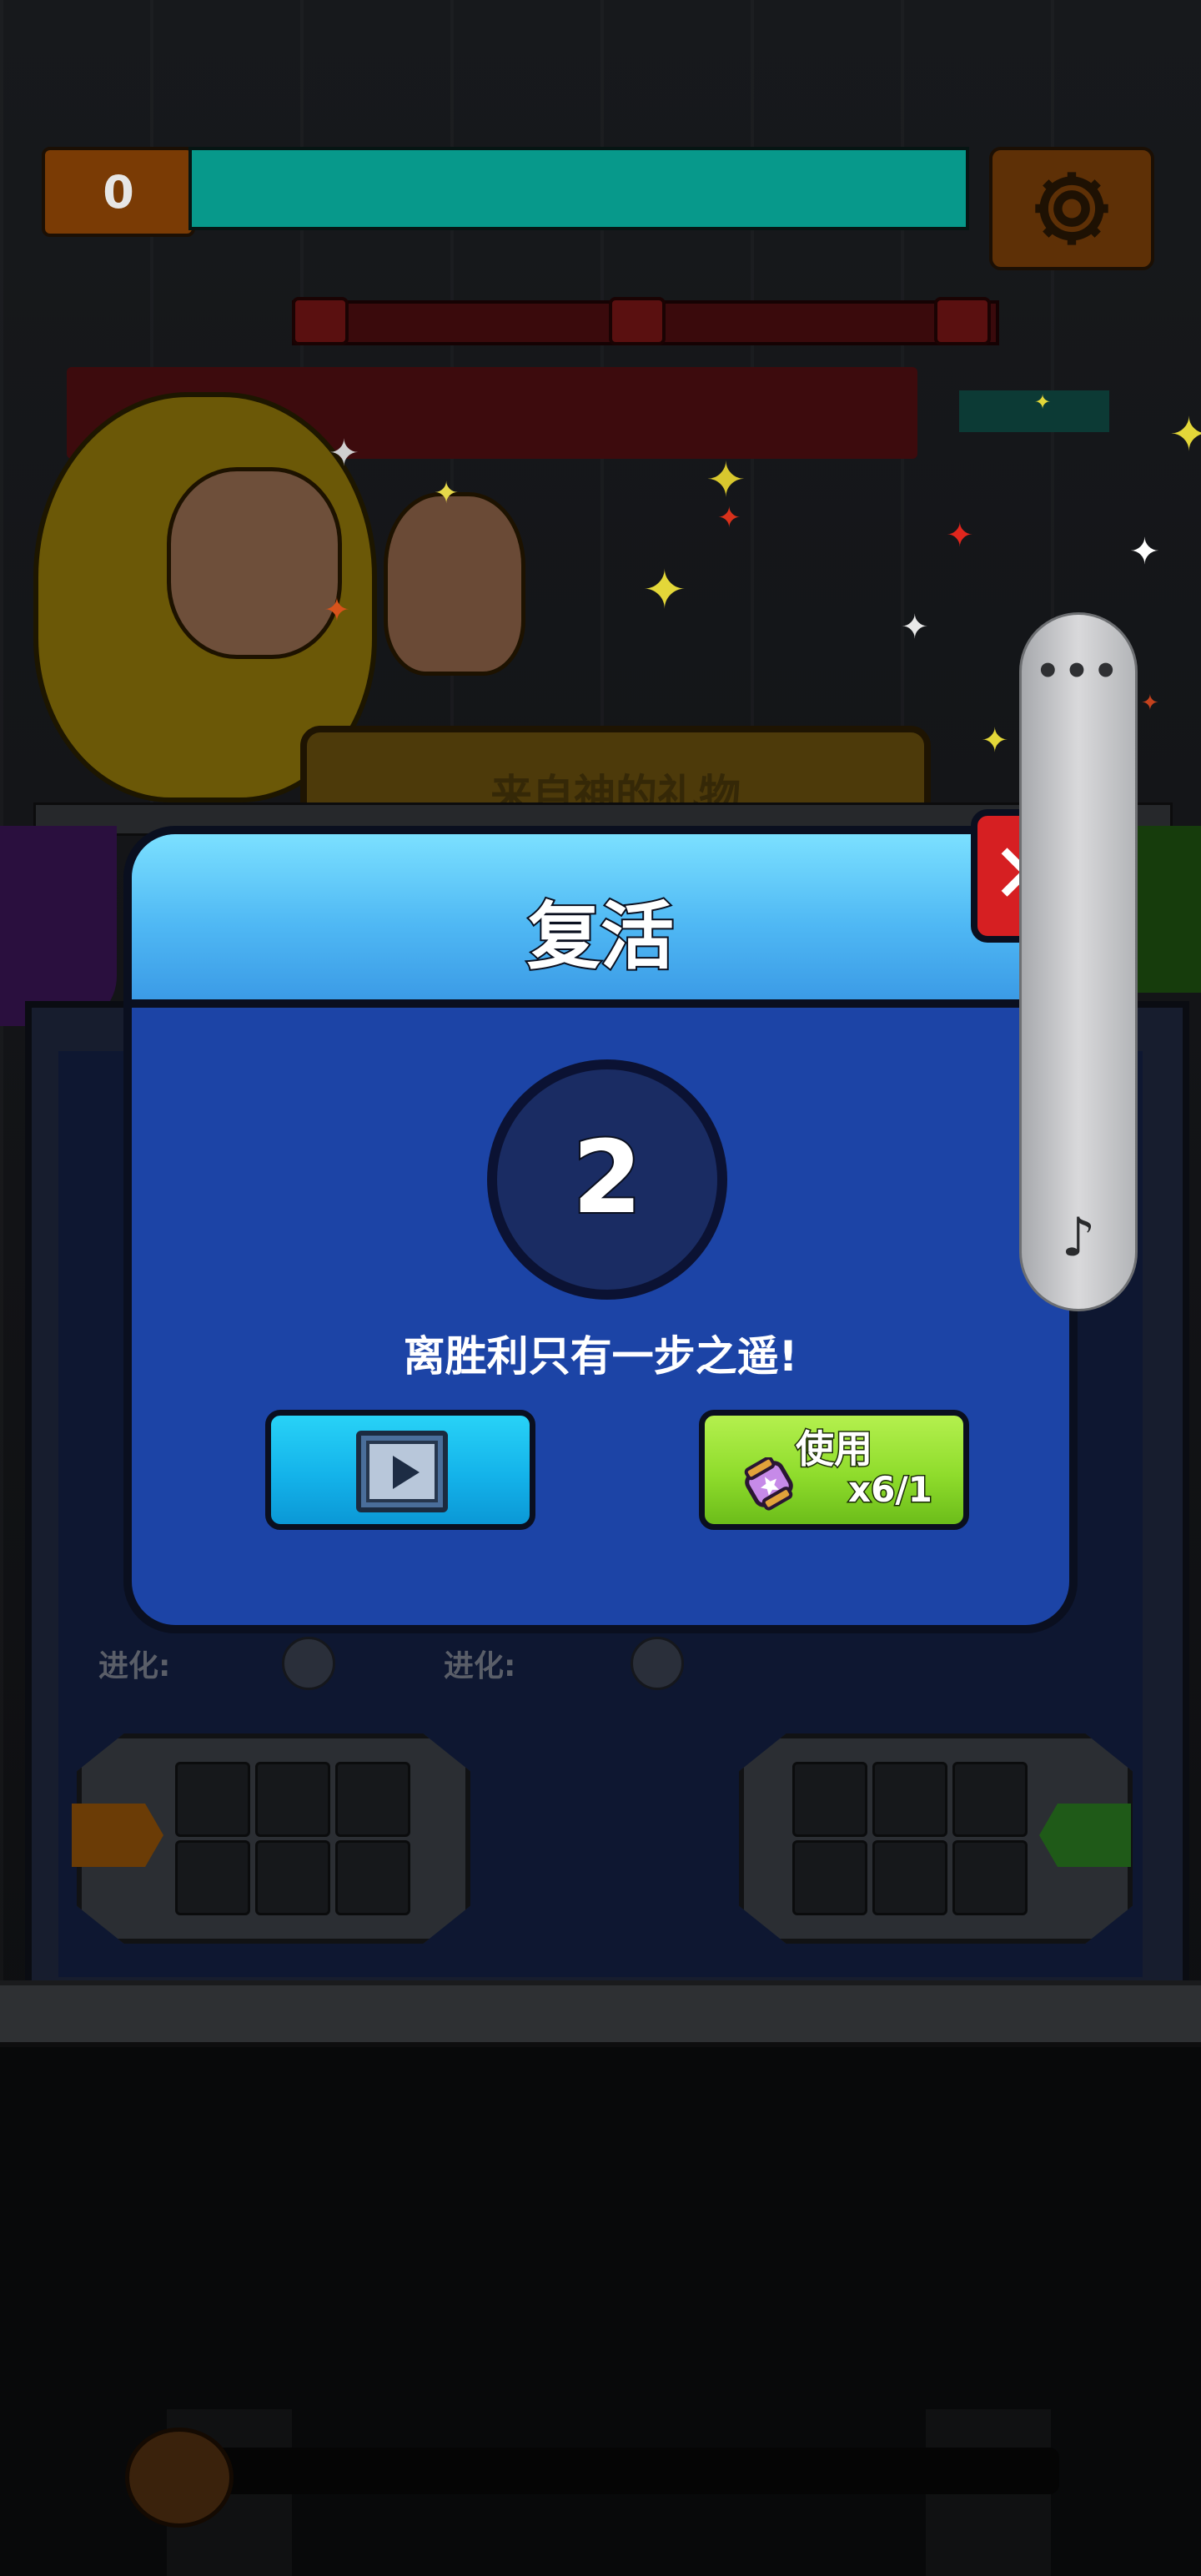 Image resolution: width=1201 pixels, height=2576 pixels. I want to click on gear-icon, so click(1072, 208).